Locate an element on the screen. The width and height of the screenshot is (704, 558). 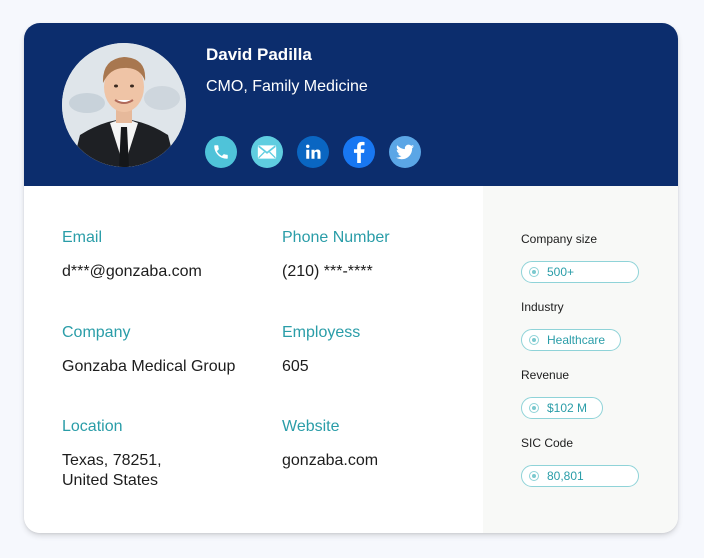
industry-value: Healthcare is located at coordinates (576, 340).